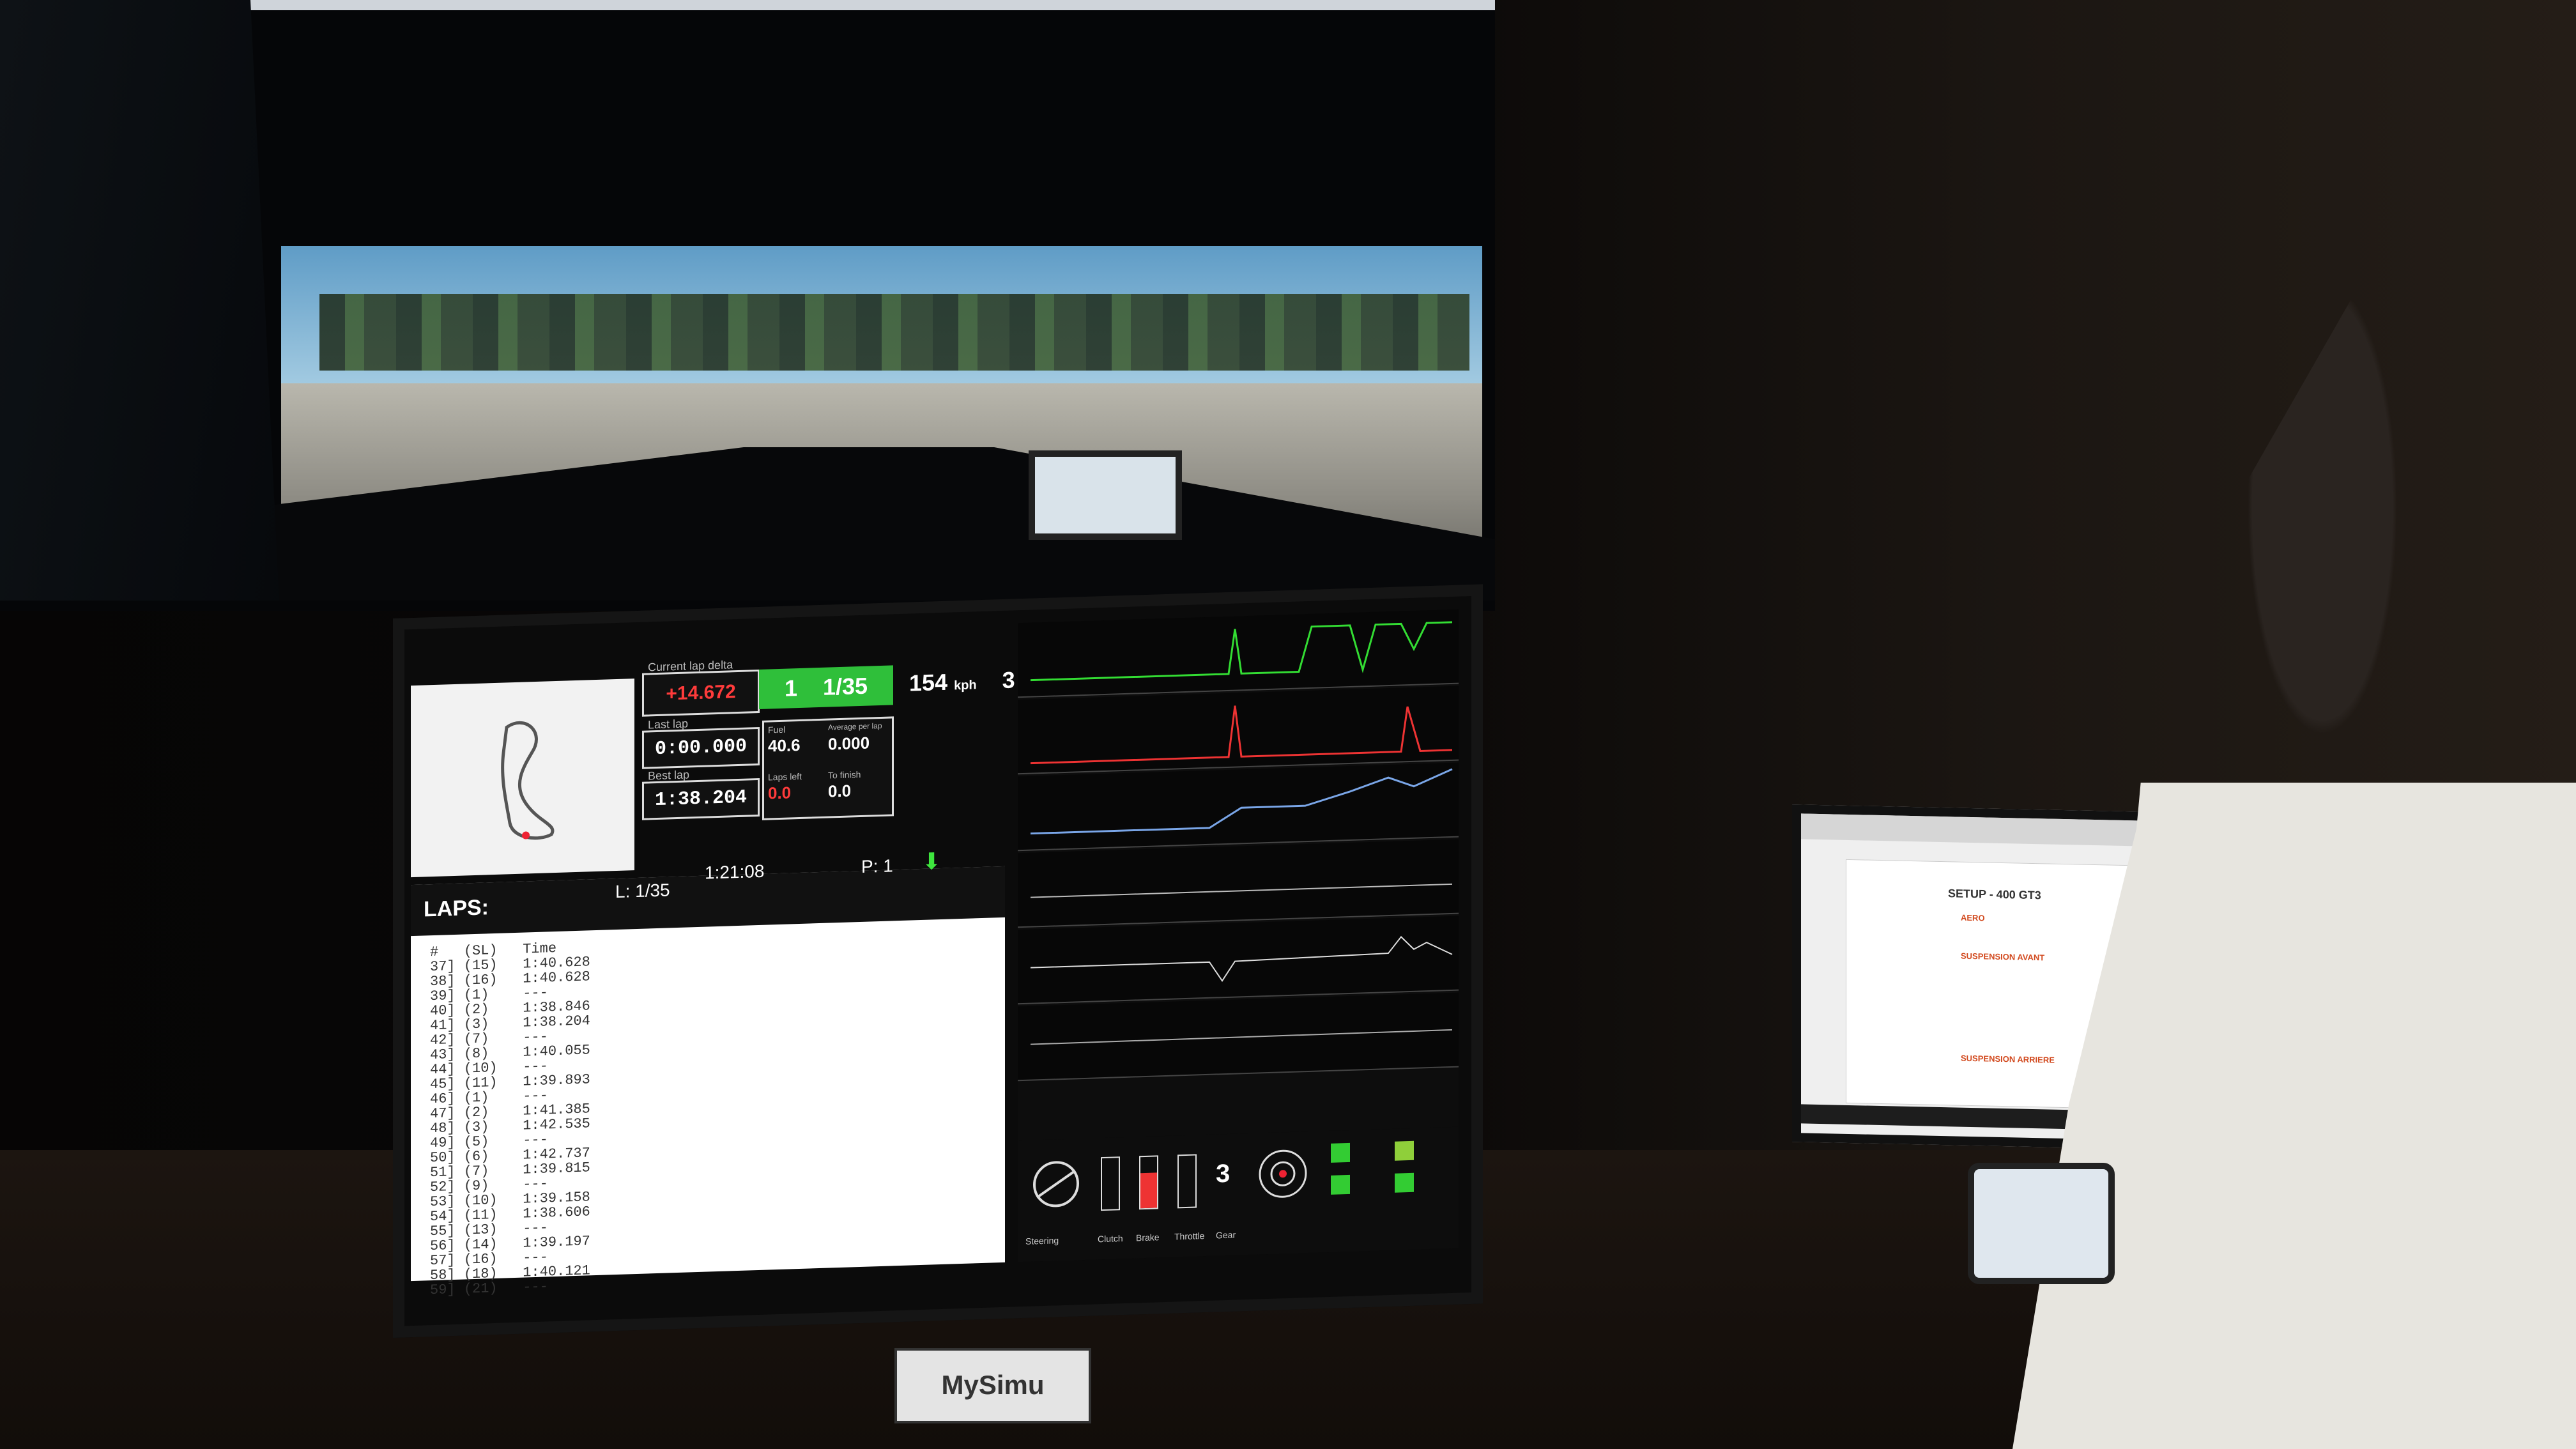 Image resolution: width=2576 pixels, height=1449 pixels. What do you see at coordinates (1223, 1173) in the screenshot?
I see `inputs-gear-value: 3` at bounding box center [1223, 1173].